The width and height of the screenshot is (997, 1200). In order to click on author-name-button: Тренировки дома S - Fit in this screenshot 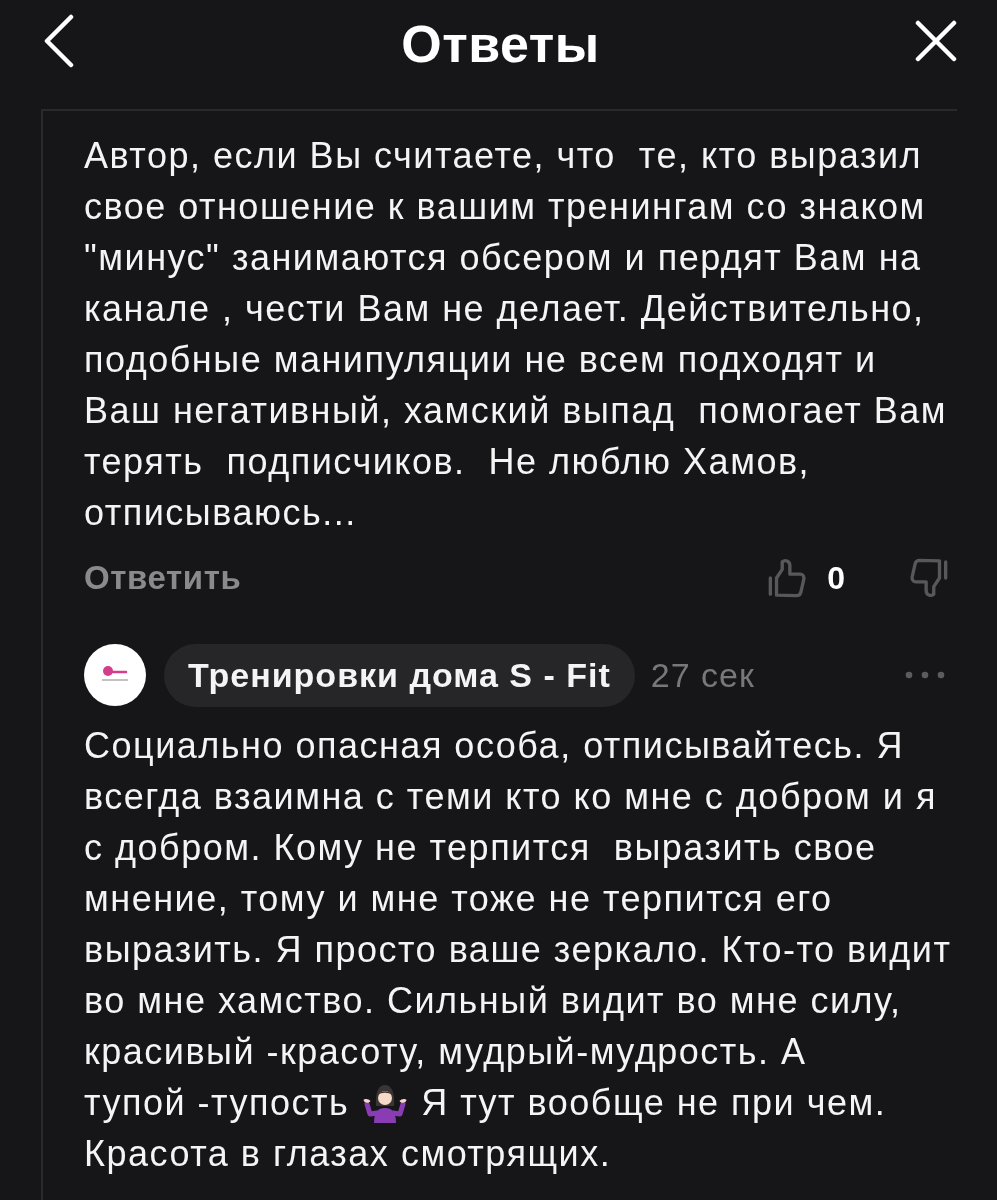, I will do `click(399, 675)`.